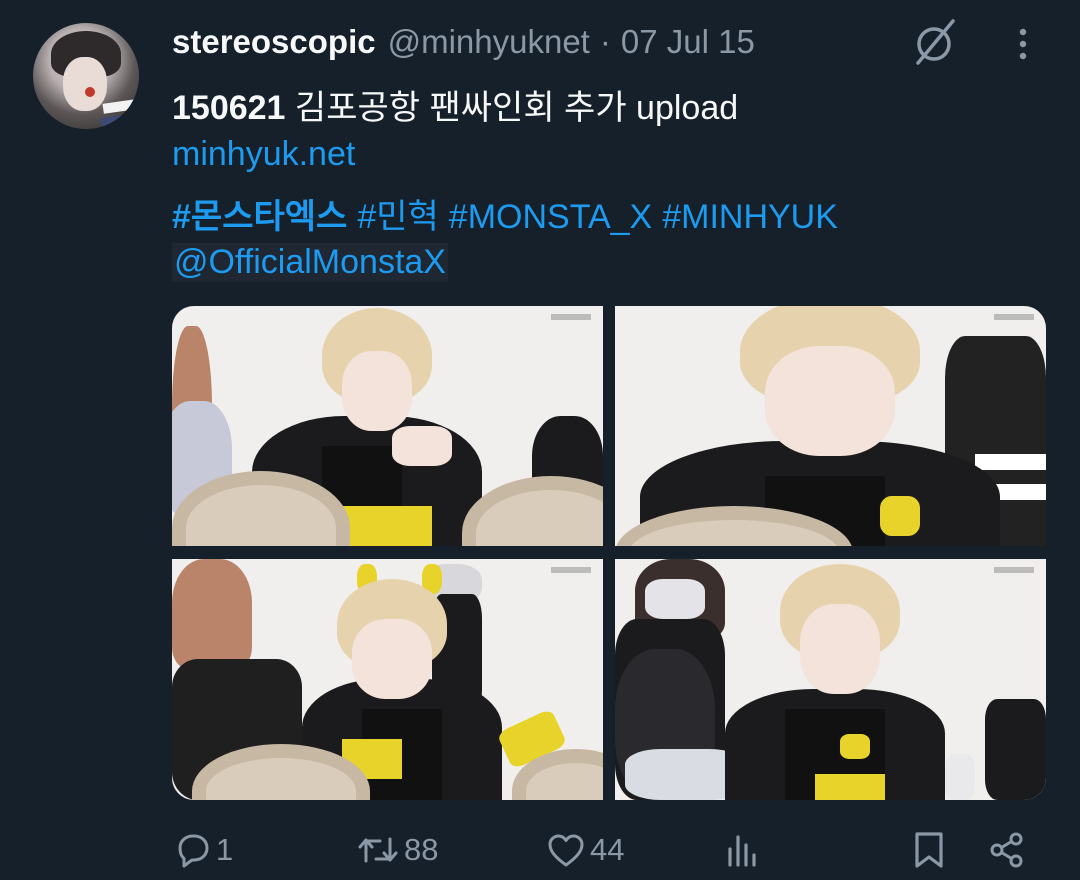 This screenshot has width=1080, height=880. I want to click on reply-icon, so click(193, 850).